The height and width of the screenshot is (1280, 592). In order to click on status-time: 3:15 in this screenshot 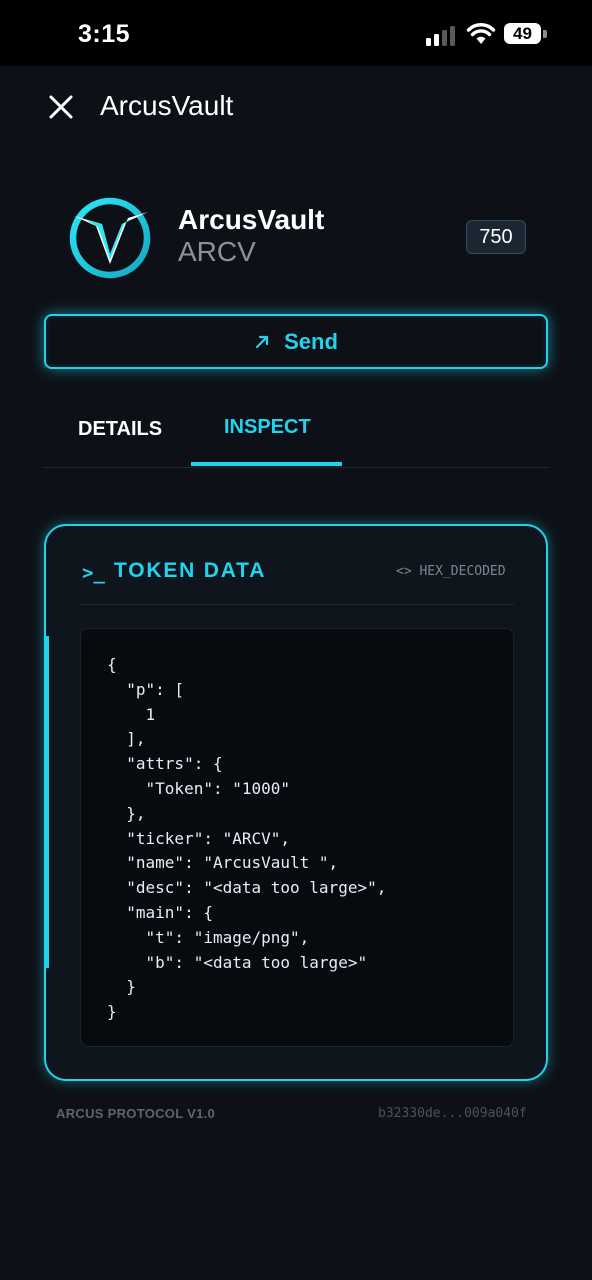, I will do `click(104, 34)`.